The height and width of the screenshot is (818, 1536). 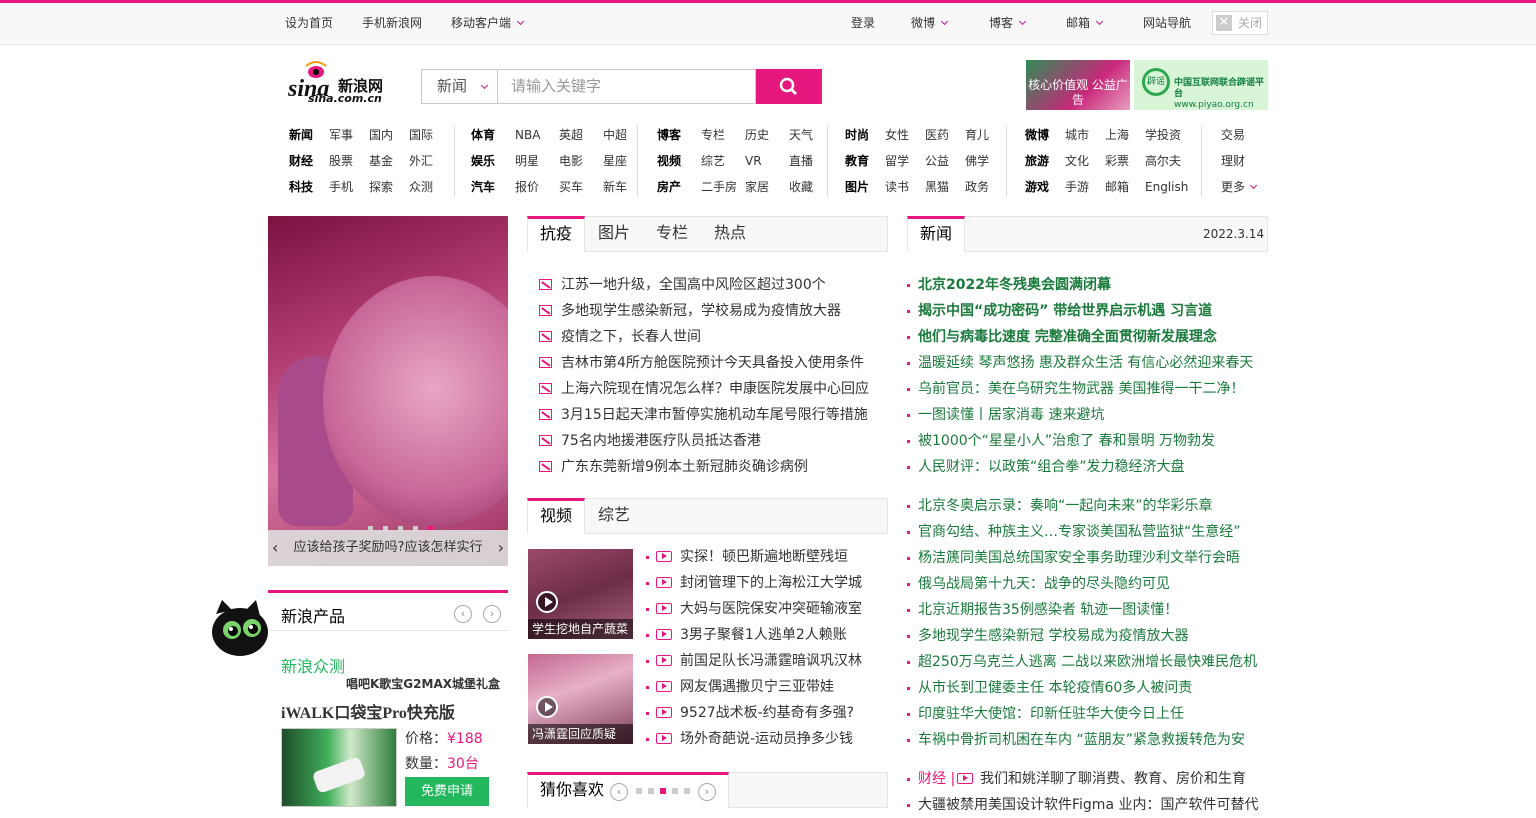 I want to click on nav-link: 军事, so click(x=349, y=135).